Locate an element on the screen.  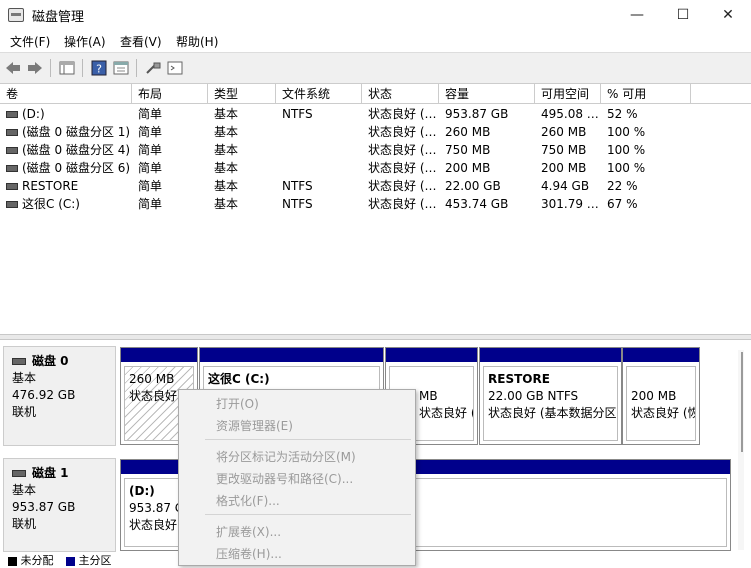
column-header-status: 状态 is located at coordinates (400, 94).